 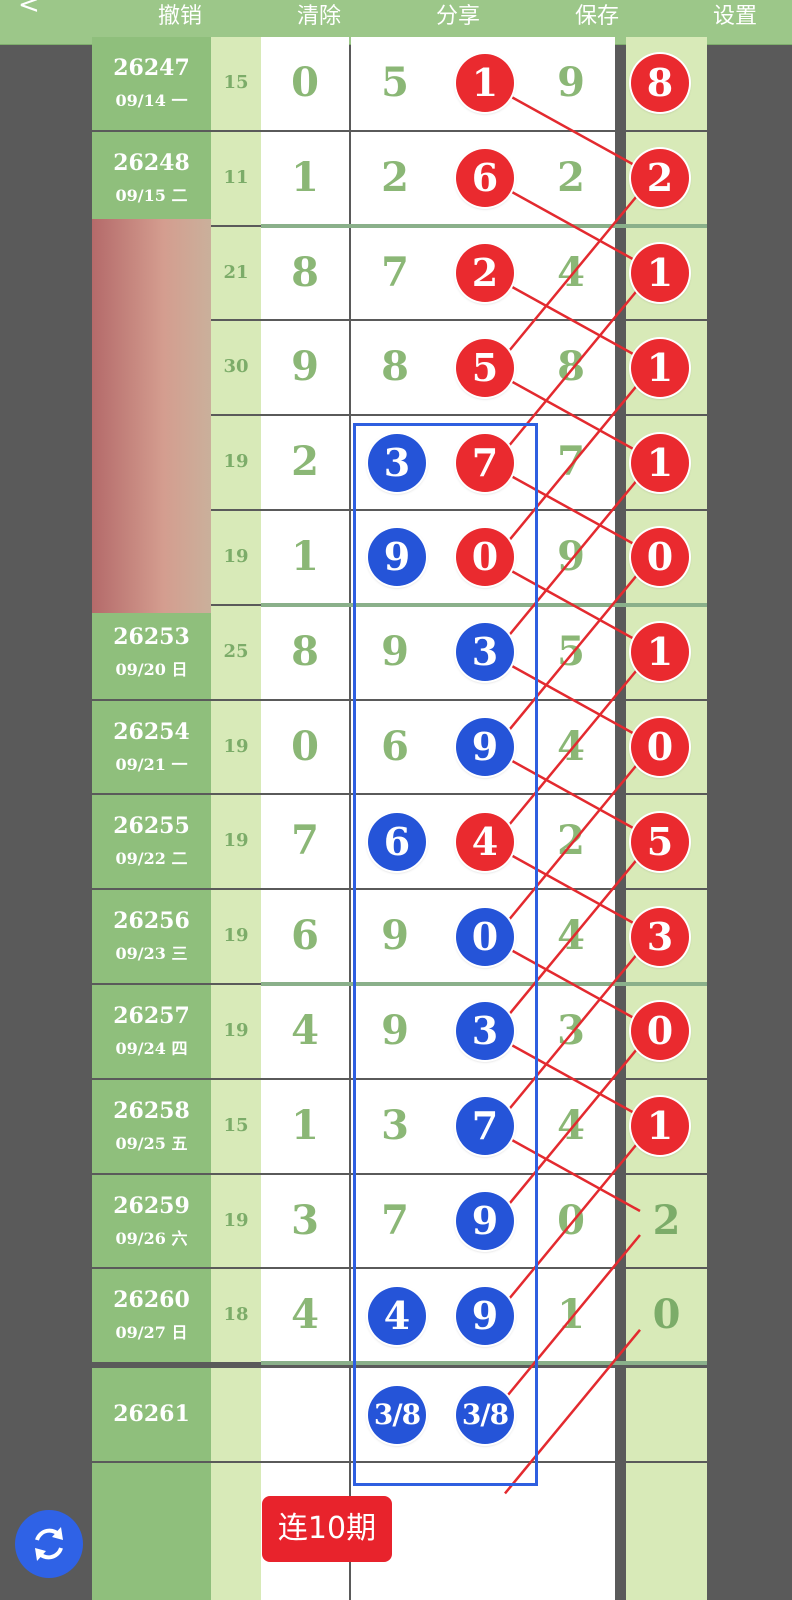 What do you see at coordinates (327, 1529) in the screenshot?
I see `streak-badge: 连10期` at bounding box center [327, 1529].